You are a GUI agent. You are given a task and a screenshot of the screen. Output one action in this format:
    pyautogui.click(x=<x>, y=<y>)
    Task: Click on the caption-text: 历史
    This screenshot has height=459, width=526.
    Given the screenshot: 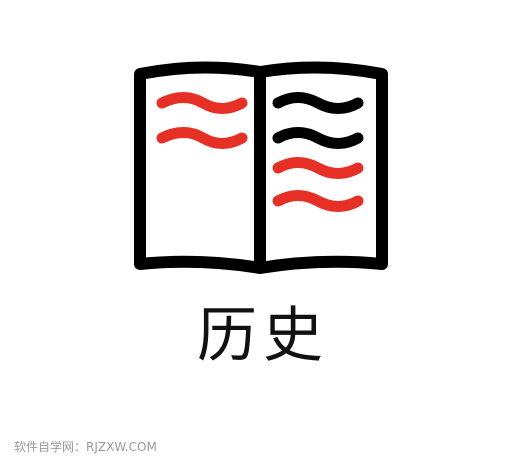 What is the action you would take?
    pyautogui.click(x=263, y=336)
    